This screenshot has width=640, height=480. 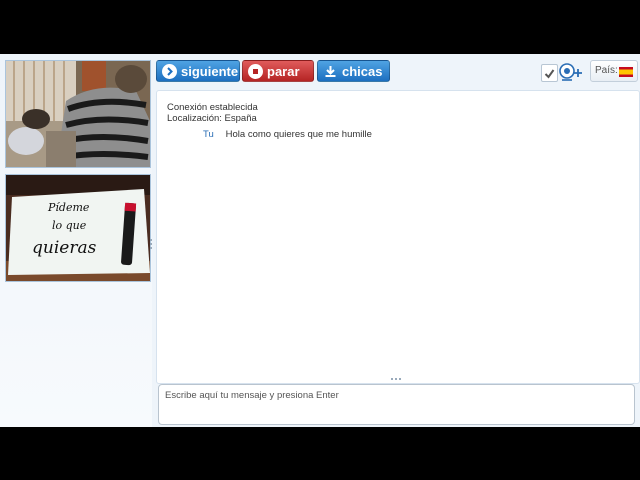 What do you see at coordinates (298, 134) in the screenshot?
I see `message-text: Hola como quieres que me humille` at bounding box center [298, 134].